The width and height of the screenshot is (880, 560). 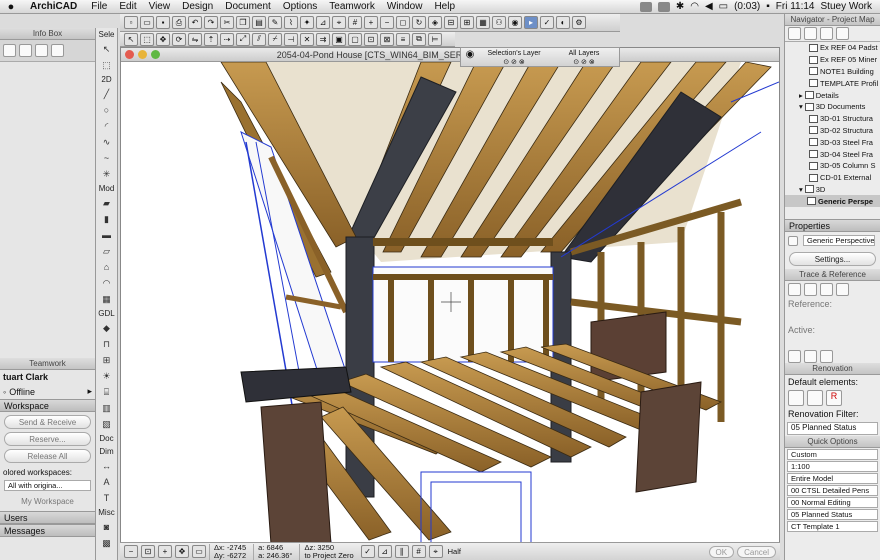 I want to click on menu-design: Design, so click(x=197, y=6).